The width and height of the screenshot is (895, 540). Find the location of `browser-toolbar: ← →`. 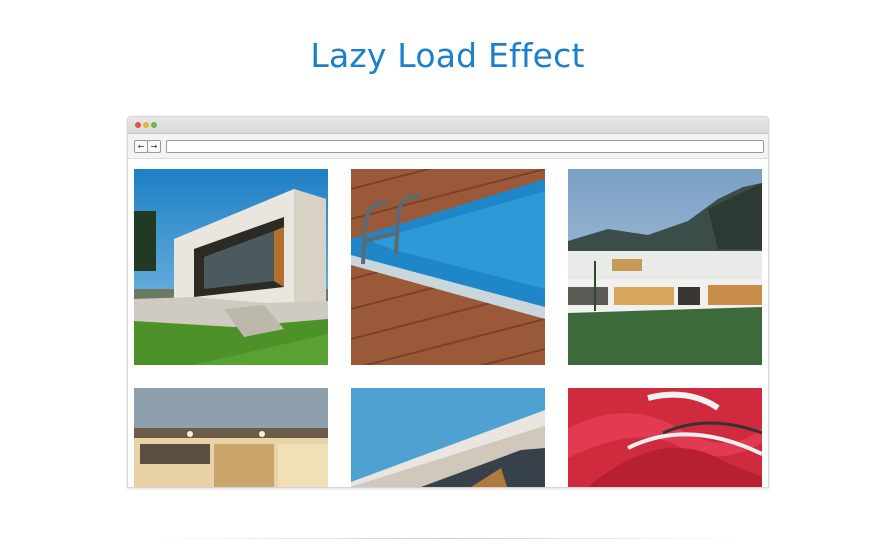

browser-toolbar: ← → is located at coordinates (448, 146).